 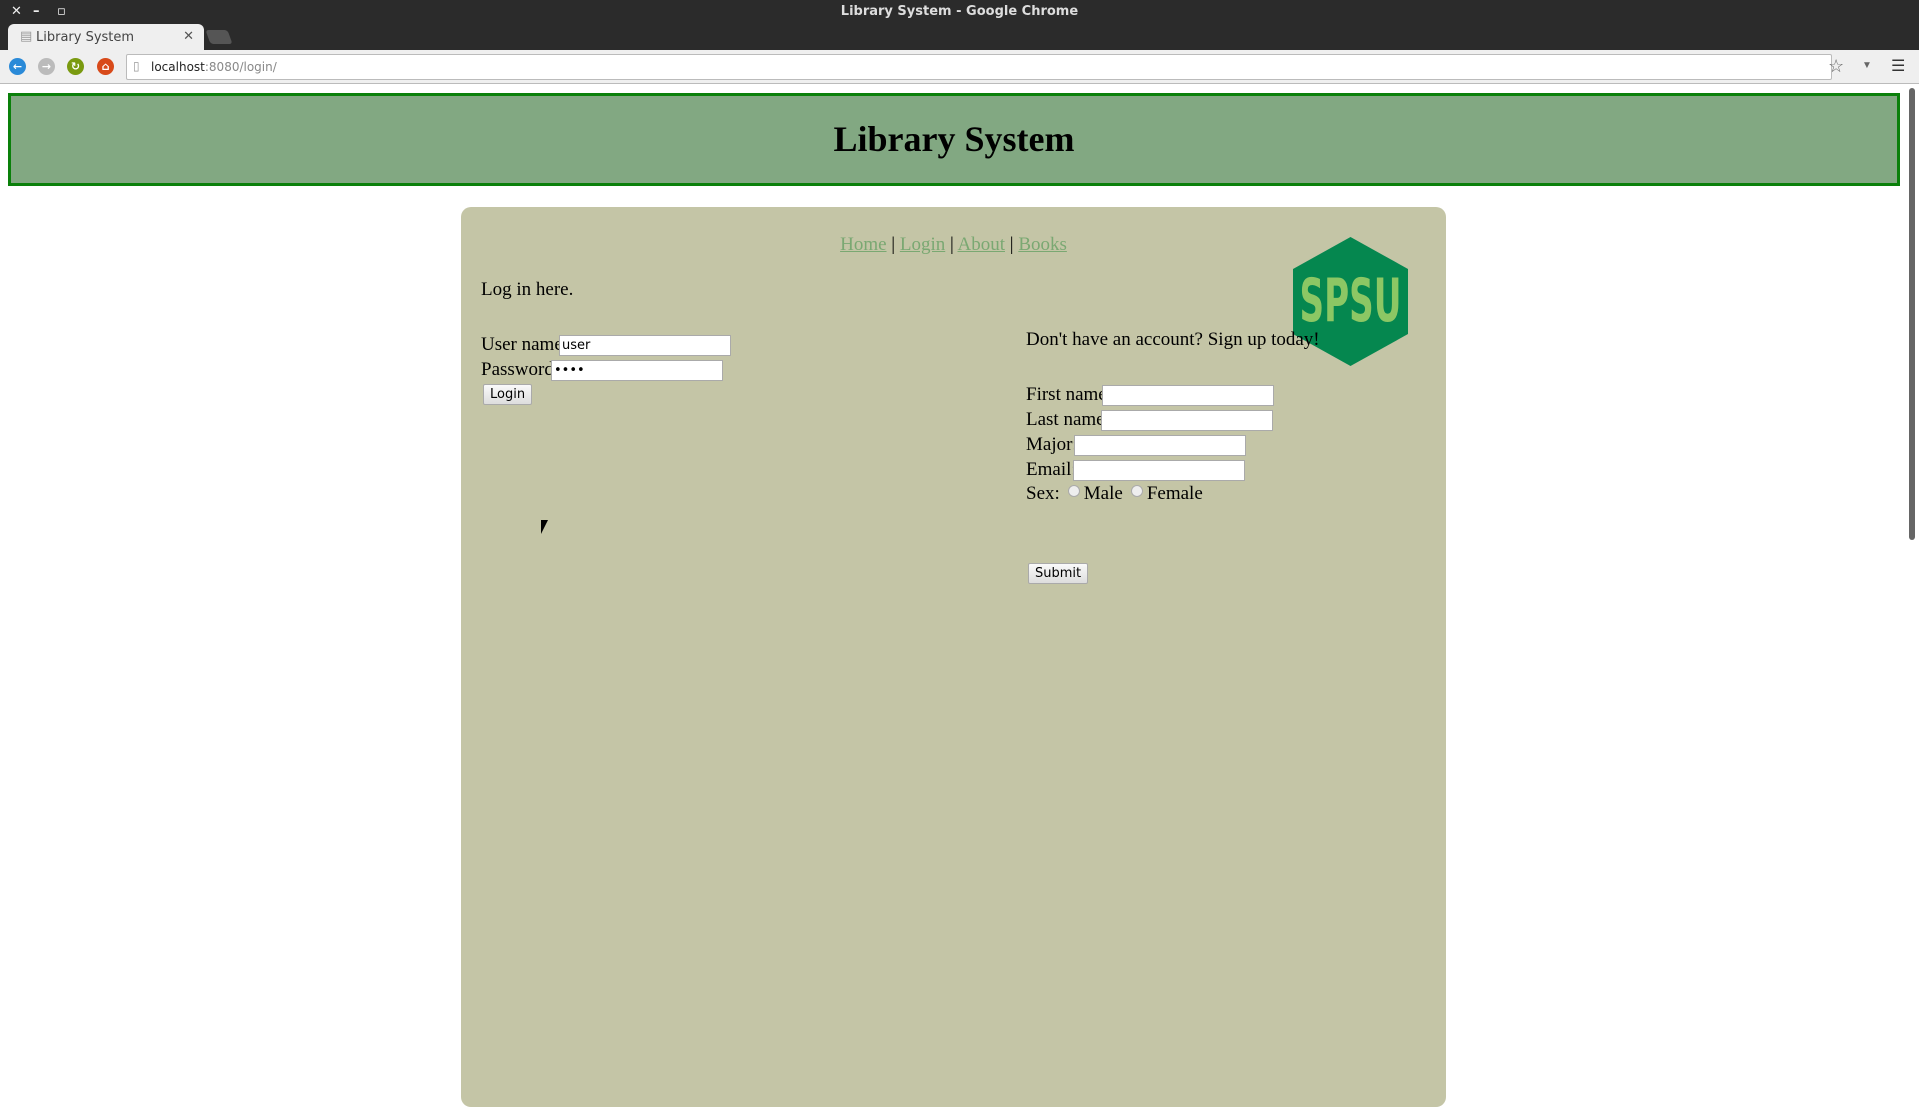 What do you see at coordinates (85, 37) in the screenshot?
I see `tab-label: Library System` at bounding box center [85, 37].